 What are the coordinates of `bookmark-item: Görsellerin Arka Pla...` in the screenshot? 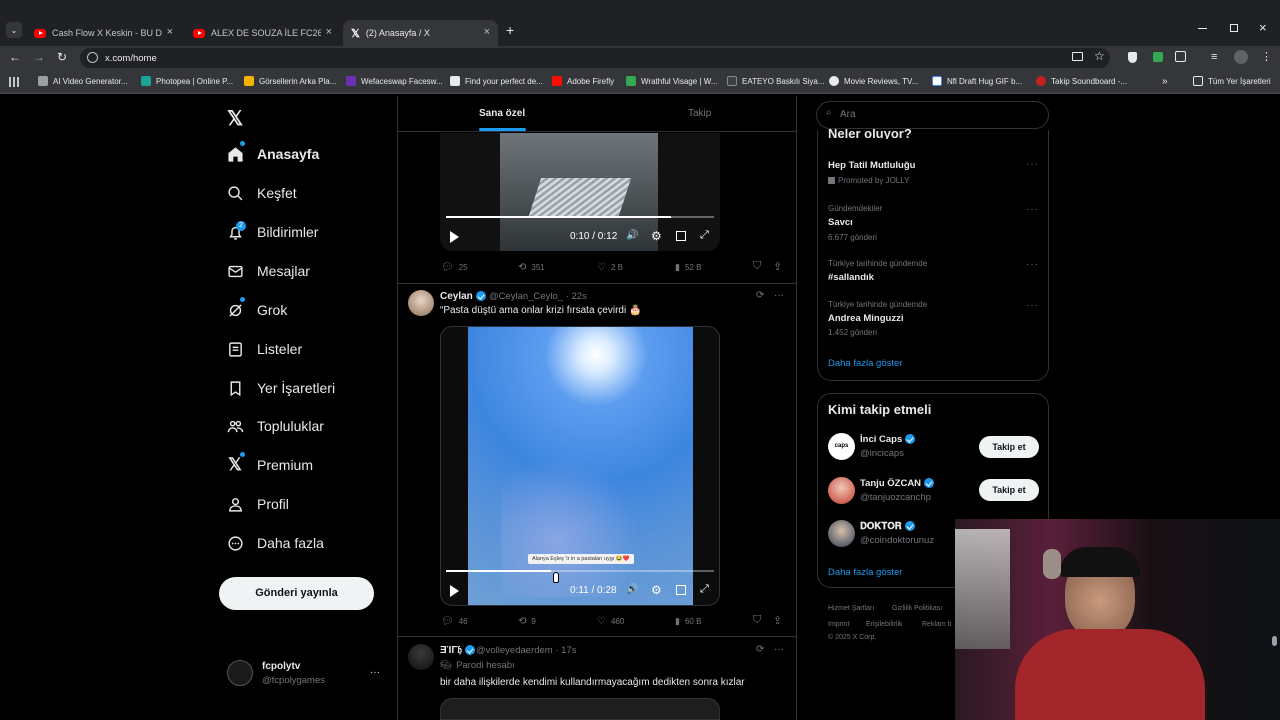 It's located at (290, 81).